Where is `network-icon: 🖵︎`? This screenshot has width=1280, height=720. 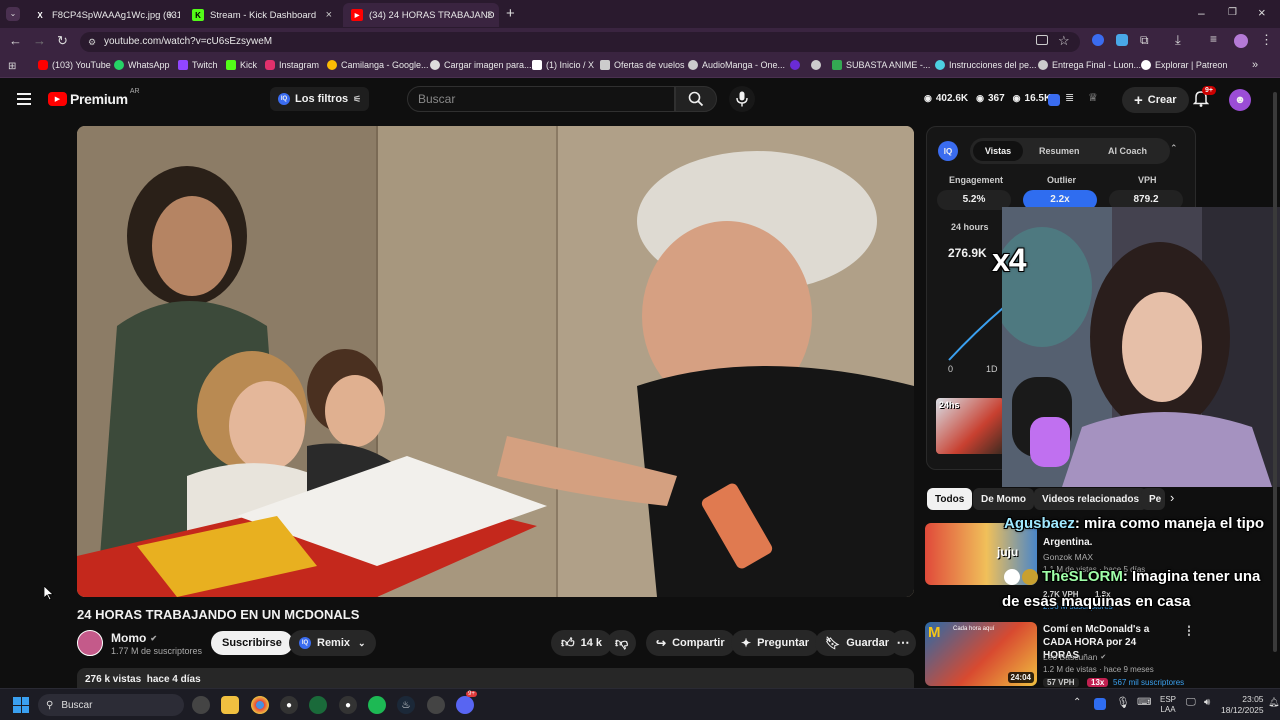 network-icon: 🖵︎ is located at coordinates (1191, 702).